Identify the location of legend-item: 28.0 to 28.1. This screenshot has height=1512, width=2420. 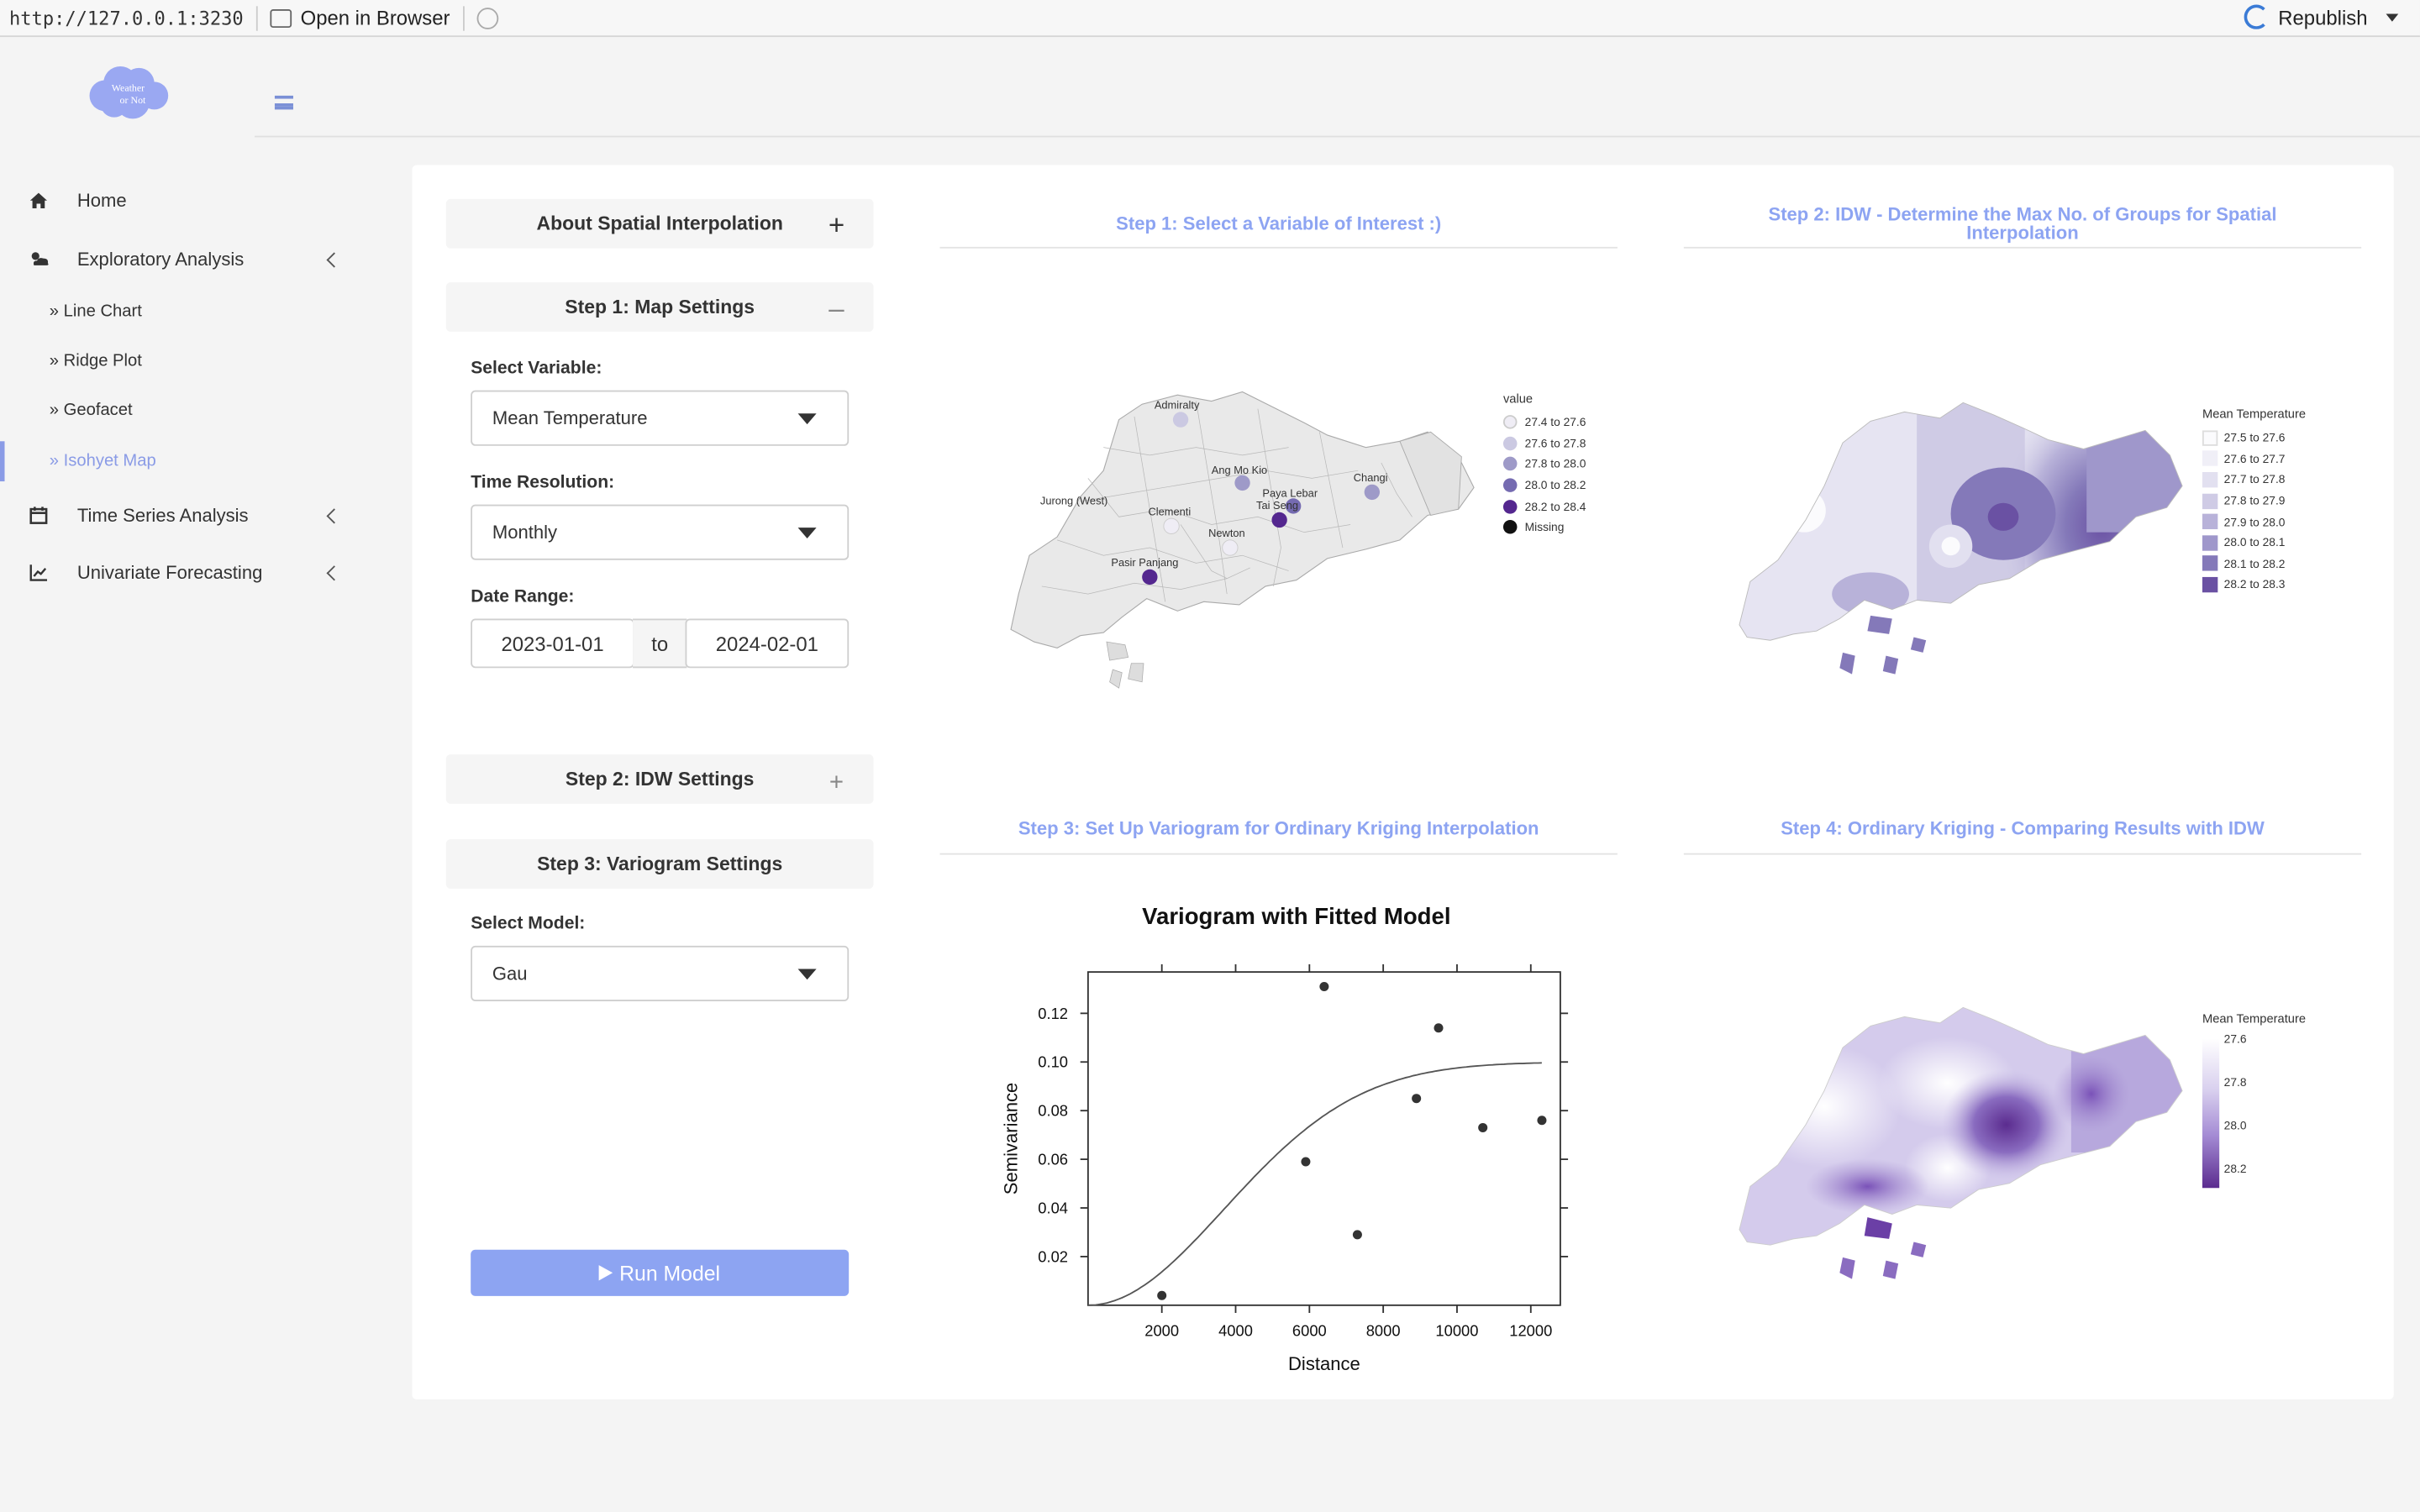
(2254, 543).